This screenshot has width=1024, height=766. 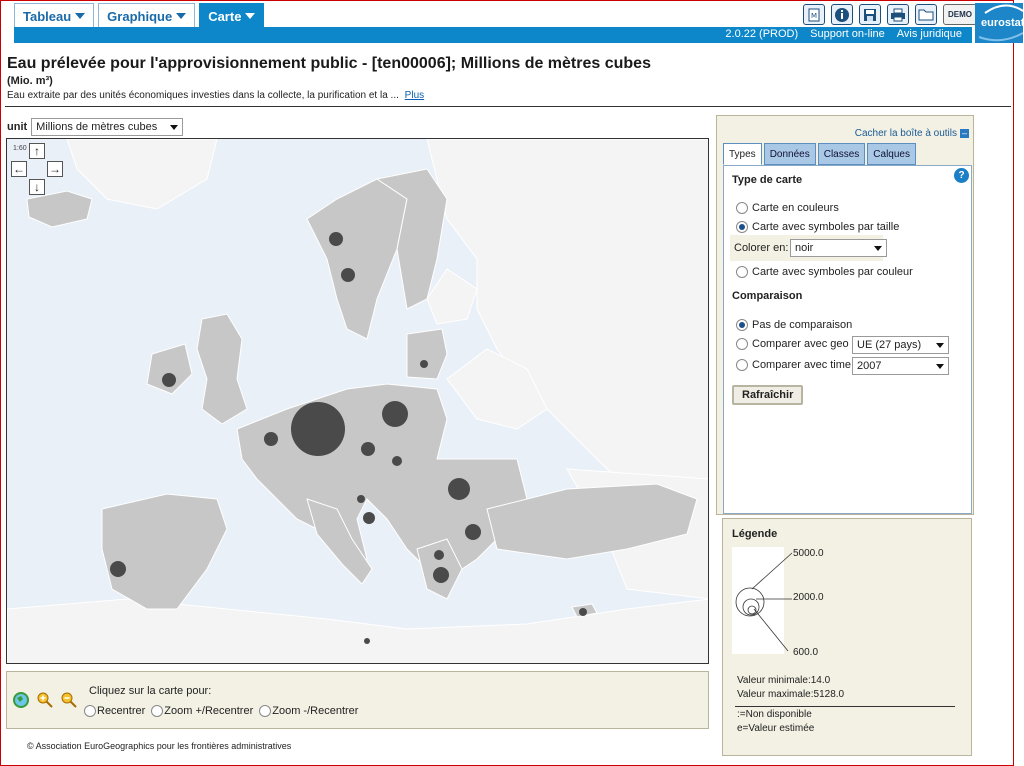 I want to click on tab-calques: Calques, so click(x=891, y=154).